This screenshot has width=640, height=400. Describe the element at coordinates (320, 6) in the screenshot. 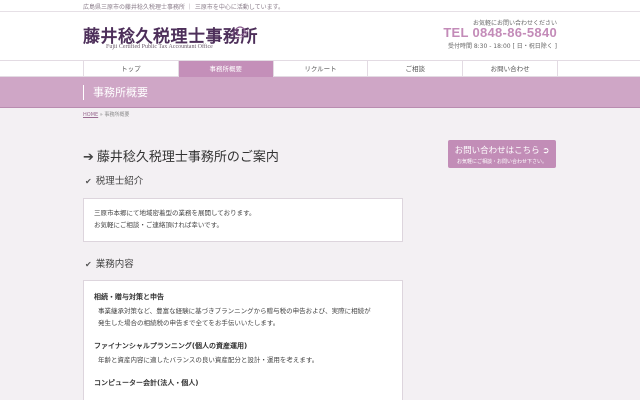

I see `top-bar: 広島県三原市の藤井稔久税理士事務所 ｜ 三原市を中心に活動しています。` at that location.